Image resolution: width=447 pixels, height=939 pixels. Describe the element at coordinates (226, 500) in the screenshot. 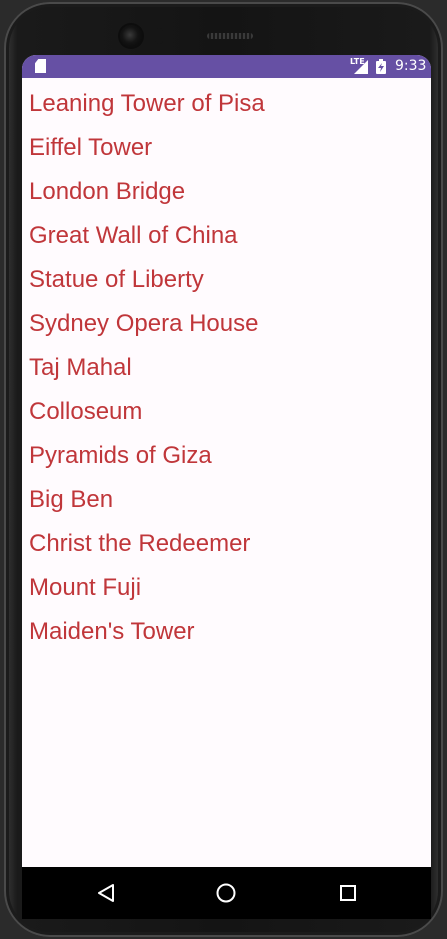

I see `landmark-list-item: Big Ben` at that location.